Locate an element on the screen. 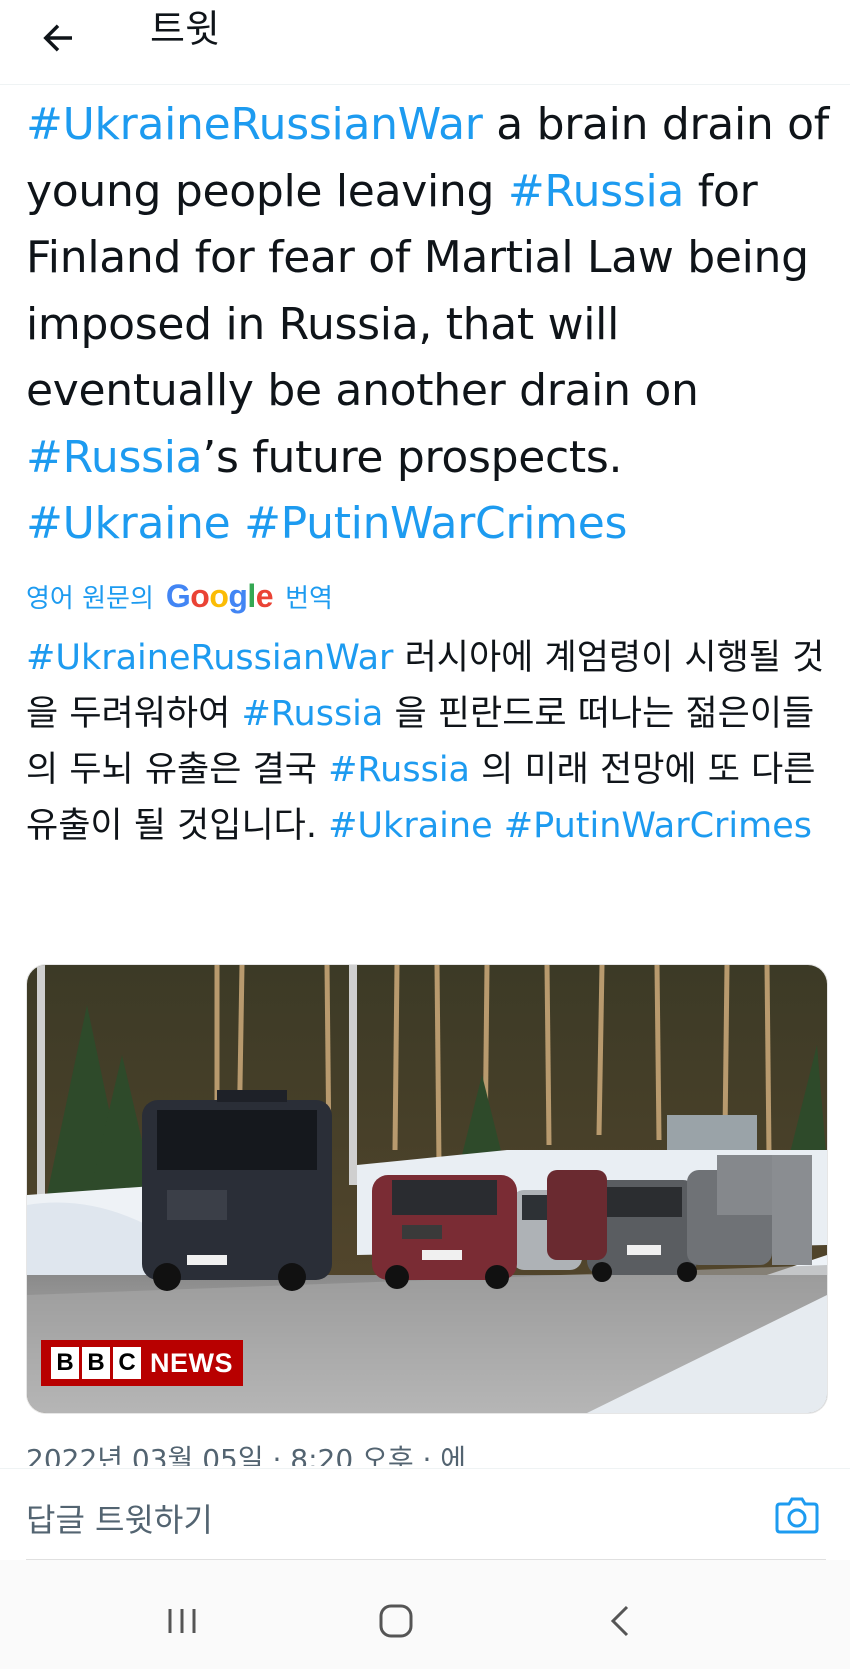 The image size is (850, 1669). watermark-box-3: C is located at coordinates (127, 1363).